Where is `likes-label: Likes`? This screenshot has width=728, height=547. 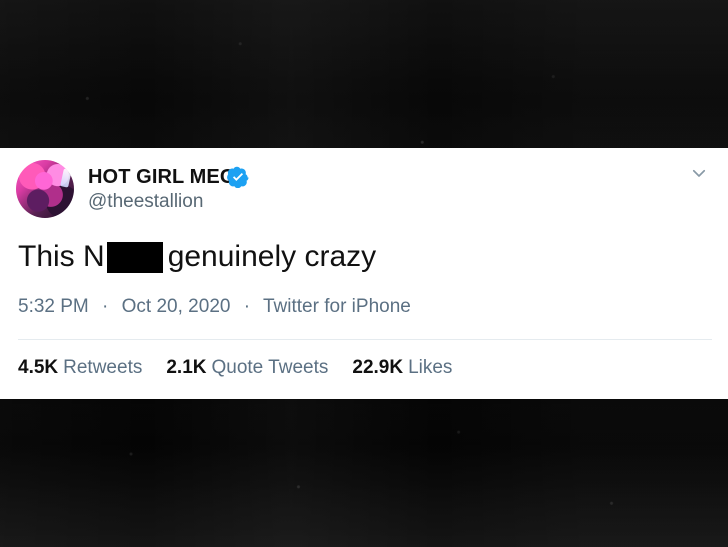 likes-label: Likes is located at coordinates (430, 367).